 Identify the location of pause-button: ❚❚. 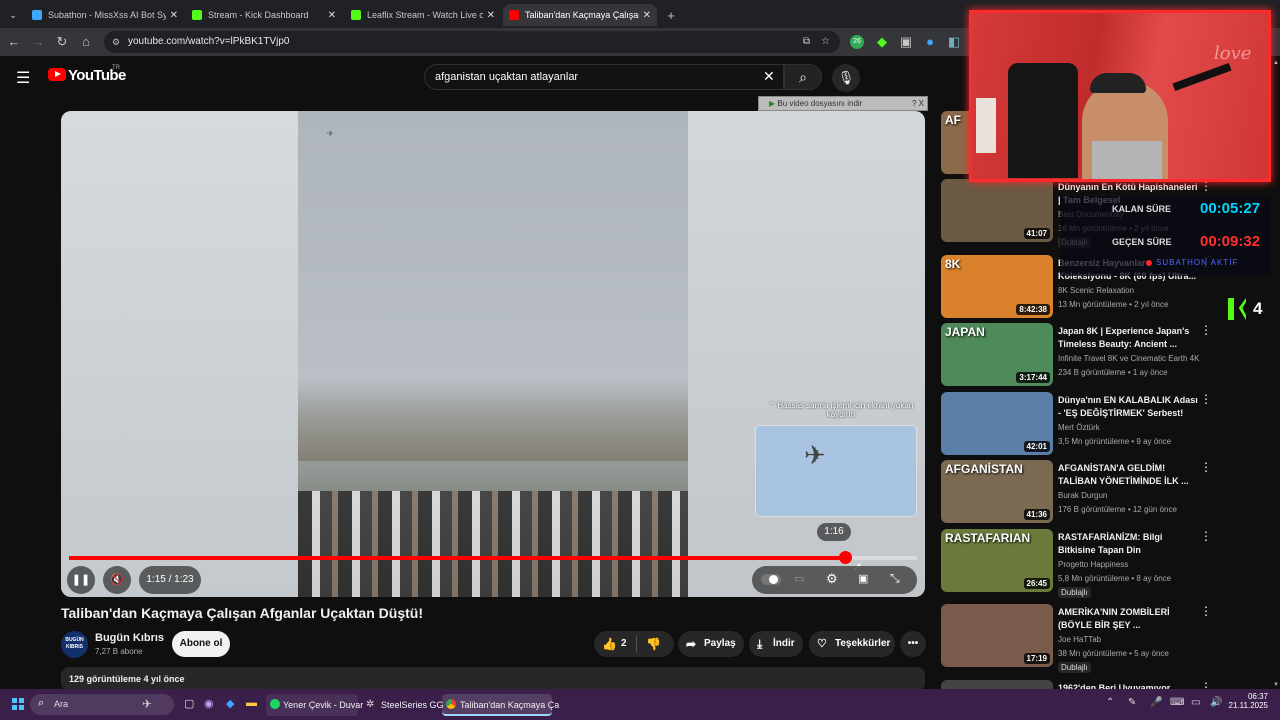
(81, 580).